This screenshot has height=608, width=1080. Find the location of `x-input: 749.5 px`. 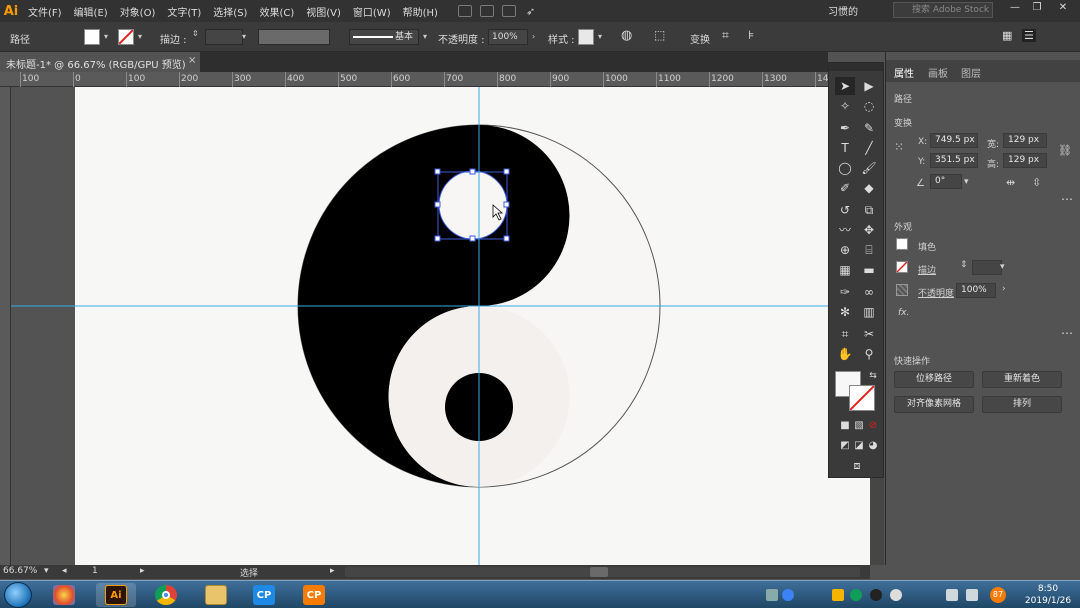

x-input: 749.5 px is located at coordinates (954, 140).